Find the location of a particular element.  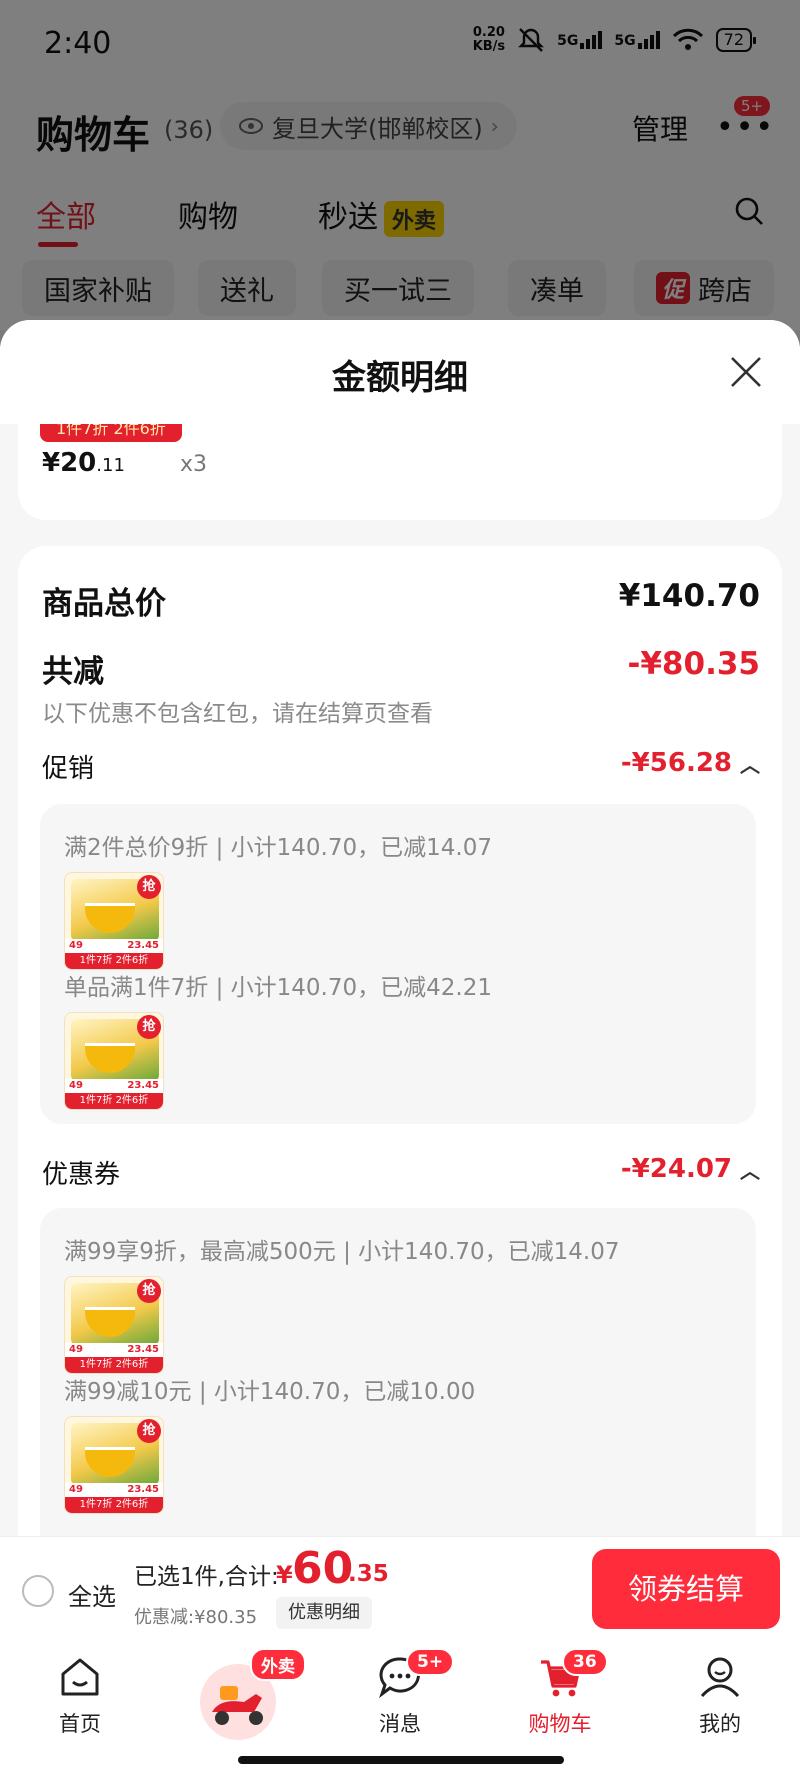

waimai-badge: 外卖 is located at coordinates (278, 1664).